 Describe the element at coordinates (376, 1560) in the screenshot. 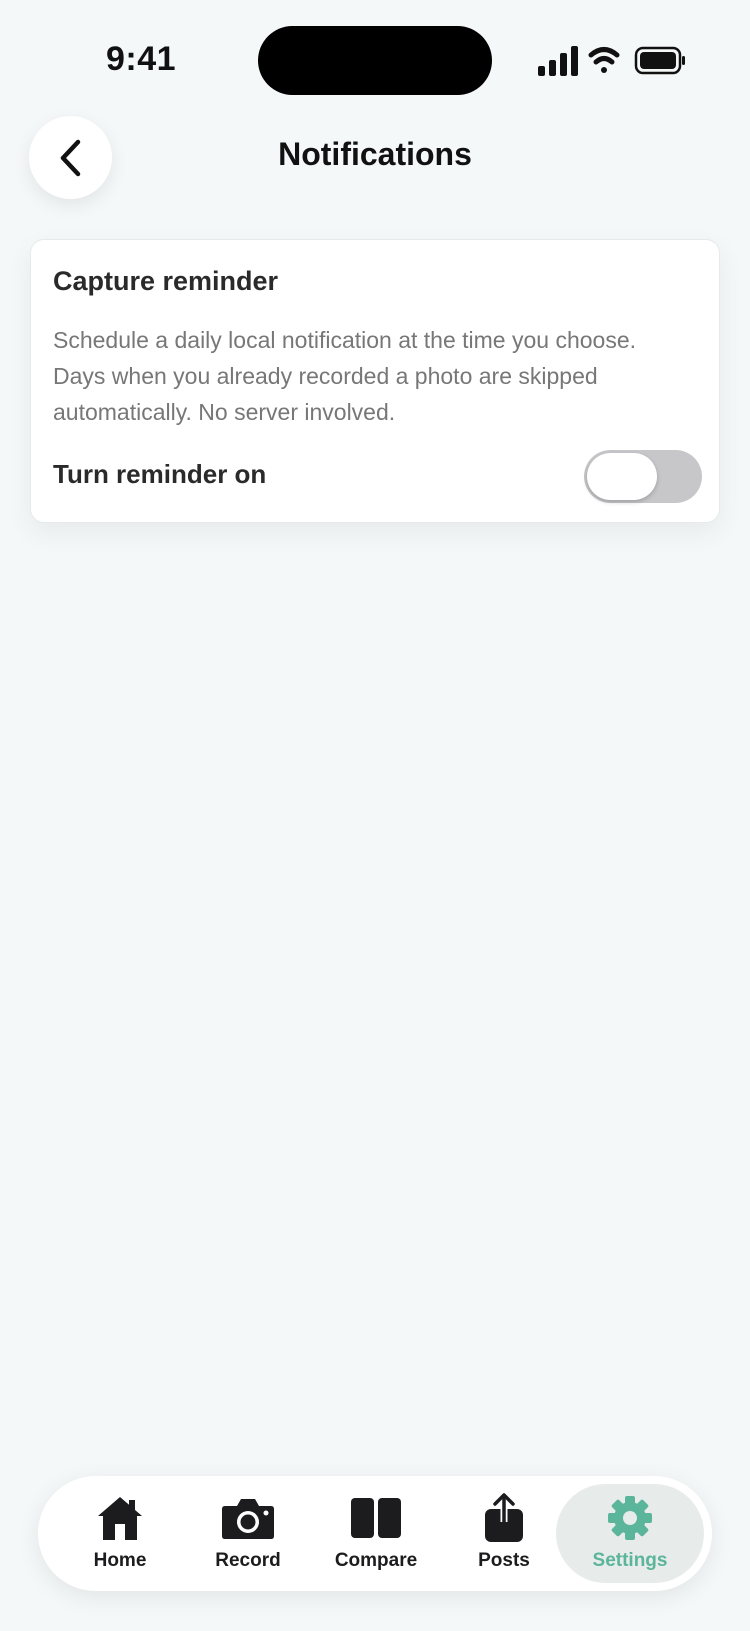

I see `tab-compare-label: Compare` at that location.